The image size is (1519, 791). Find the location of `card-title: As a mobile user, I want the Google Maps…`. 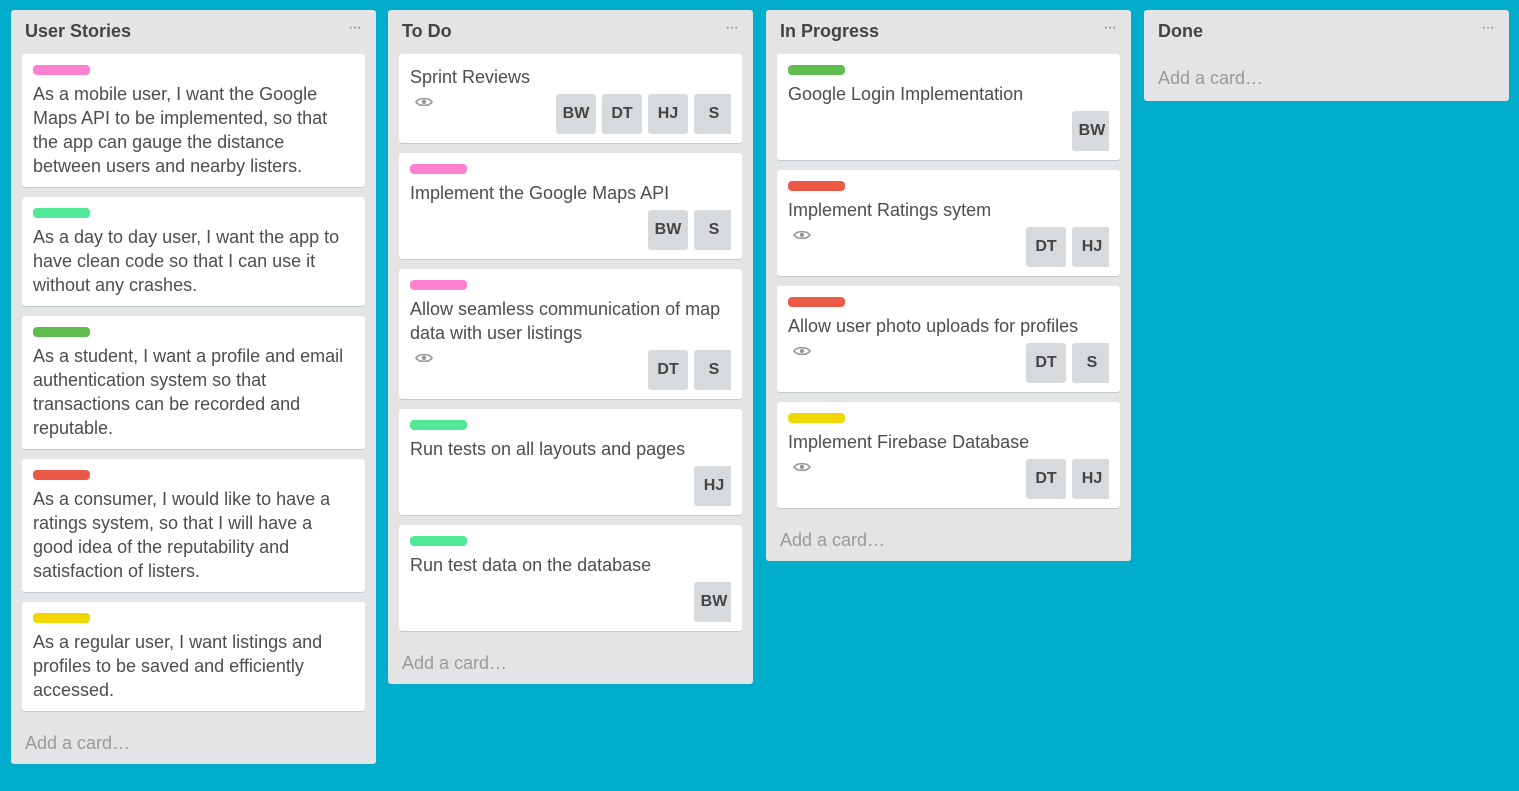

card-title: As a mobile user, I want the Google Maps… is located at coordinates (180, 130).